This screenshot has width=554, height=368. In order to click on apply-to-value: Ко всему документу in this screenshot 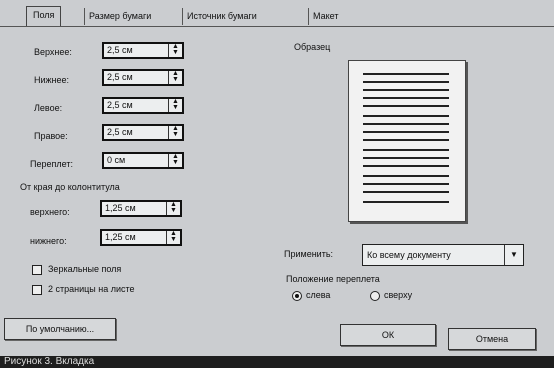, I will do `click(409, 255)`.